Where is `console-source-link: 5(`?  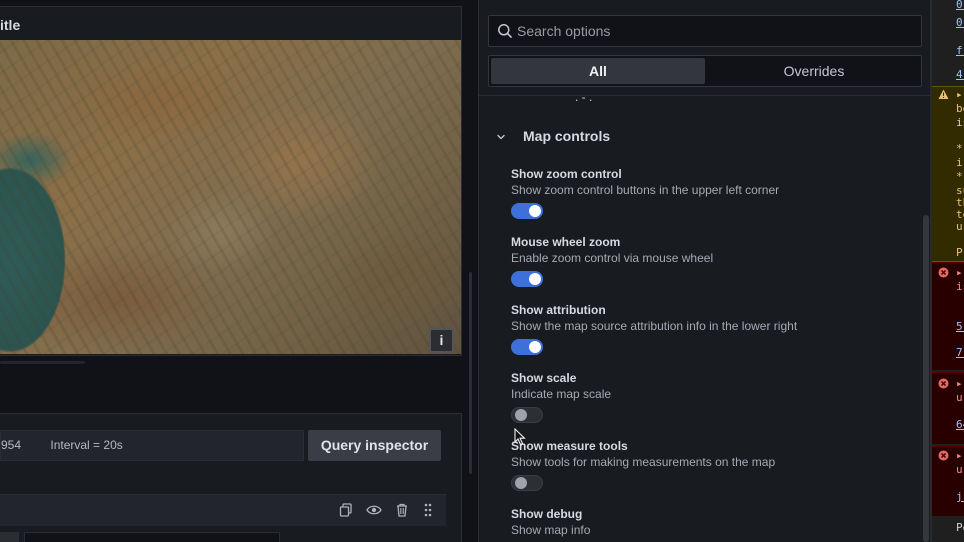 console-source-link: 5( is located at coordinates (960, 326).